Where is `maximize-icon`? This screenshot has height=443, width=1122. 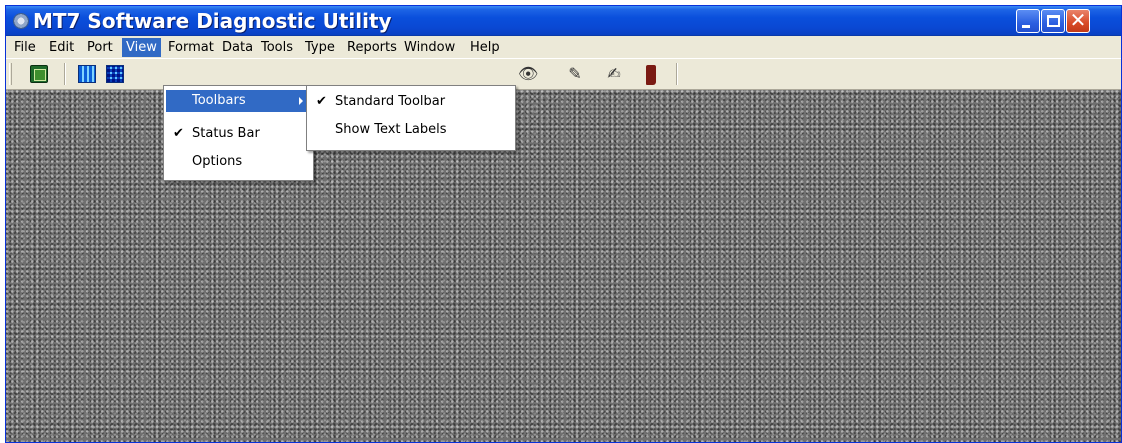
maximize-icon is located at coordinates (1053, 21).